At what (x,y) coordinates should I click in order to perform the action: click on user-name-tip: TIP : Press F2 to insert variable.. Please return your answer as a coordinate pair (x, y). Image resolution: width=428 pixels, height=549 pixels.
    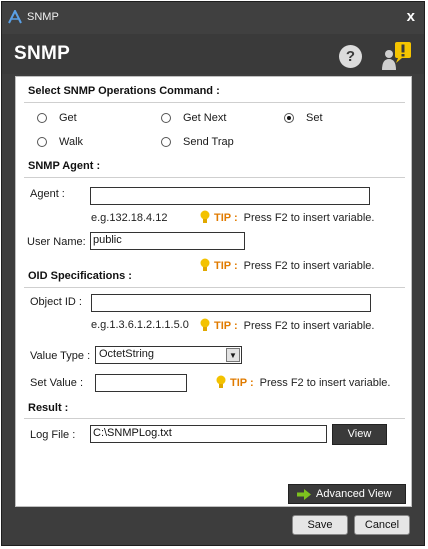
    Looking at the image, I should click on (287, 265).